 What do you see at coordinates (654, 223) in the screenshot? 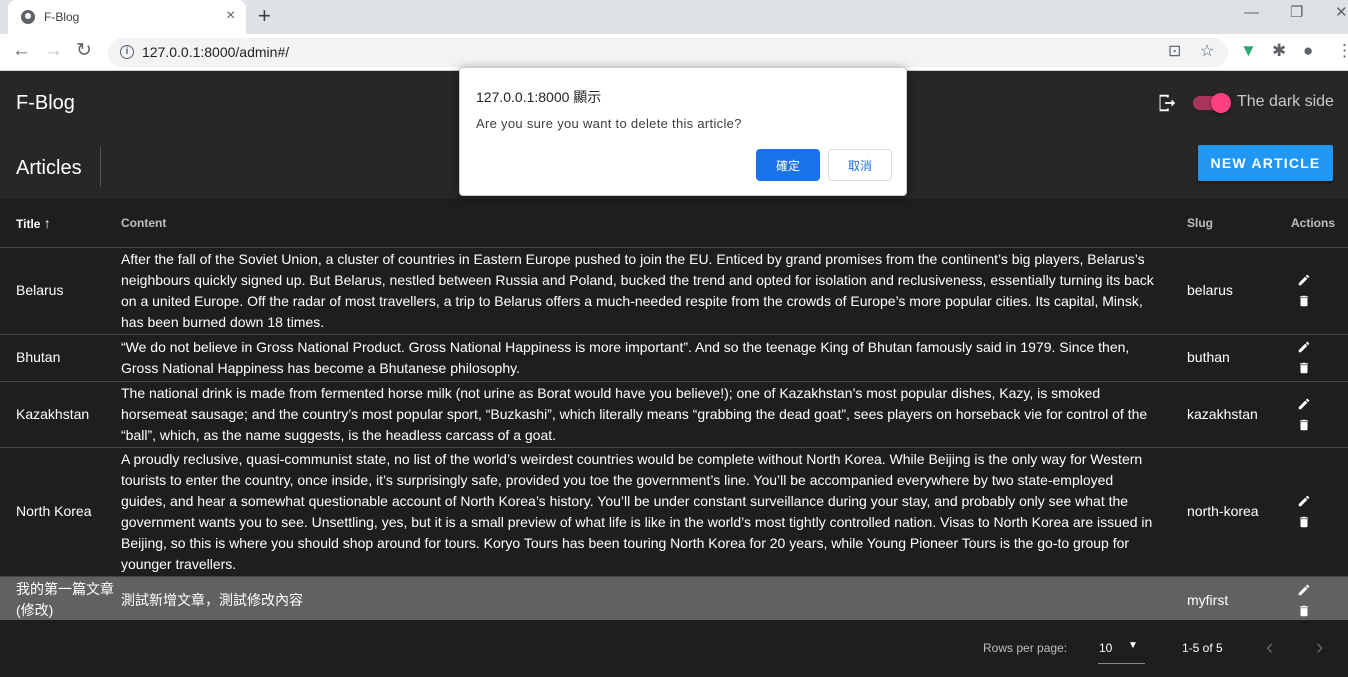
I see `column-header-content: Content` at bounding box center [654, 223].